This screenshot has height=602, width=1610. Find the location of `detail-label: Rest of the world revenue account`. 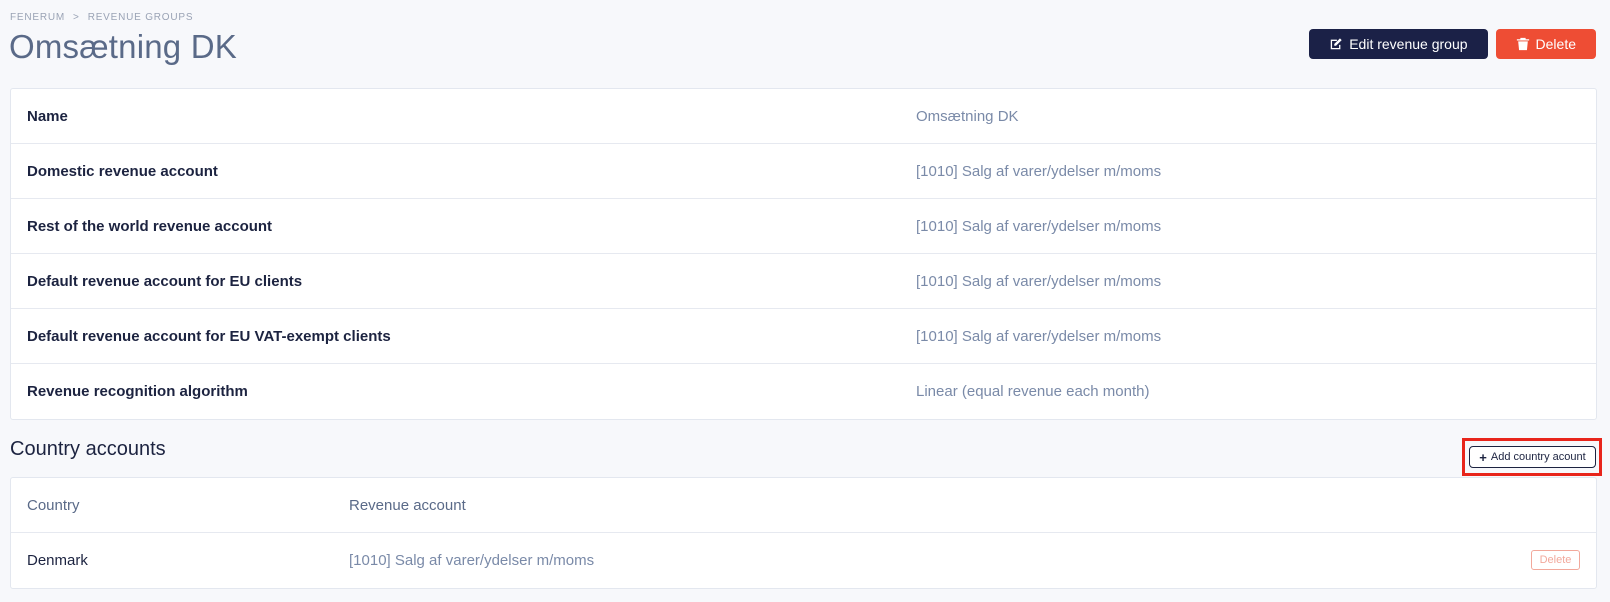

detail-label: Rest of the world revenue account is located at coordinates (150, 226).